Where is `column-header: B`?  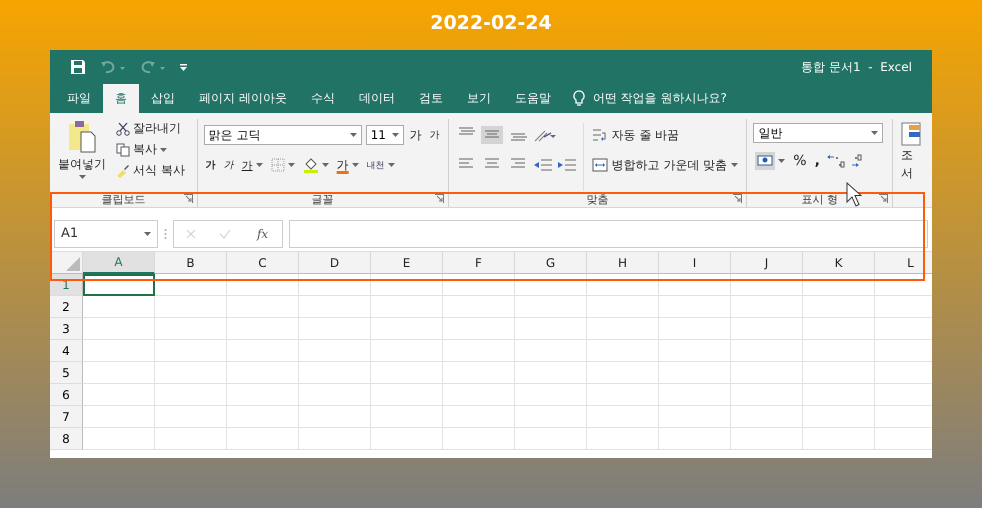
column-header: B is located at coordinates (191, 263).